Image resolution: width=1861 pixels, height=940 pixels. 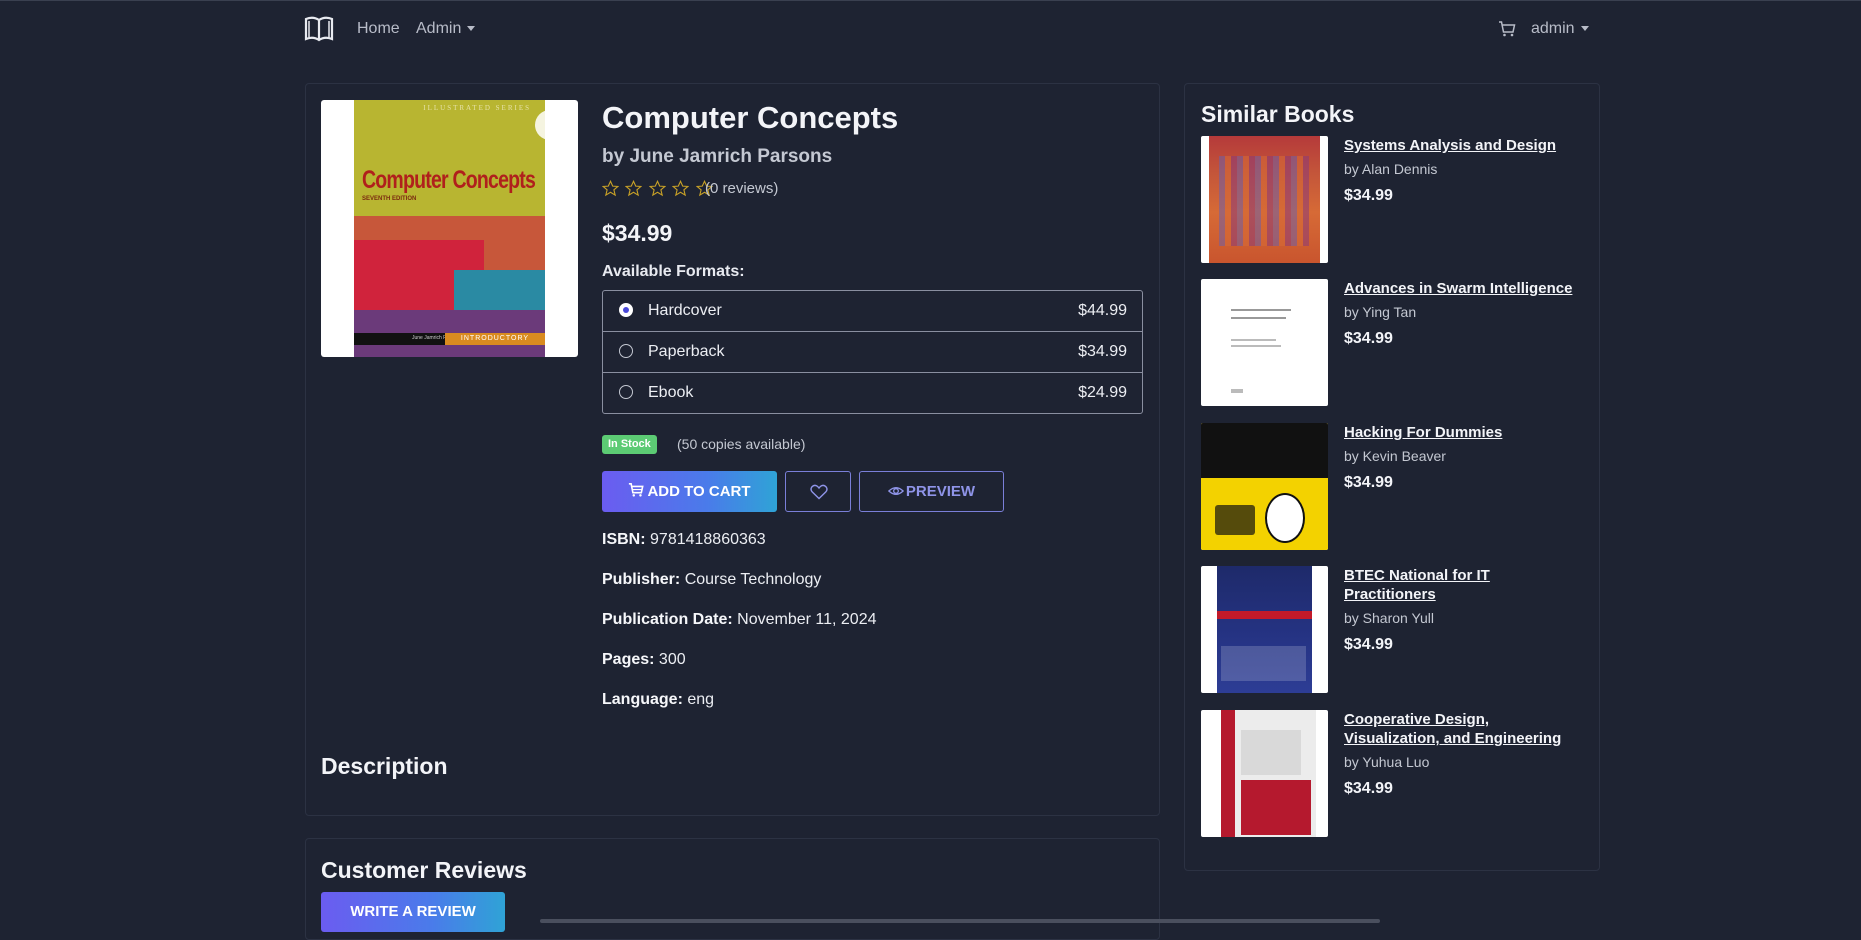 I want to click on similar-book-author: by Kevin Beaver, so click(x=1395, y=456).